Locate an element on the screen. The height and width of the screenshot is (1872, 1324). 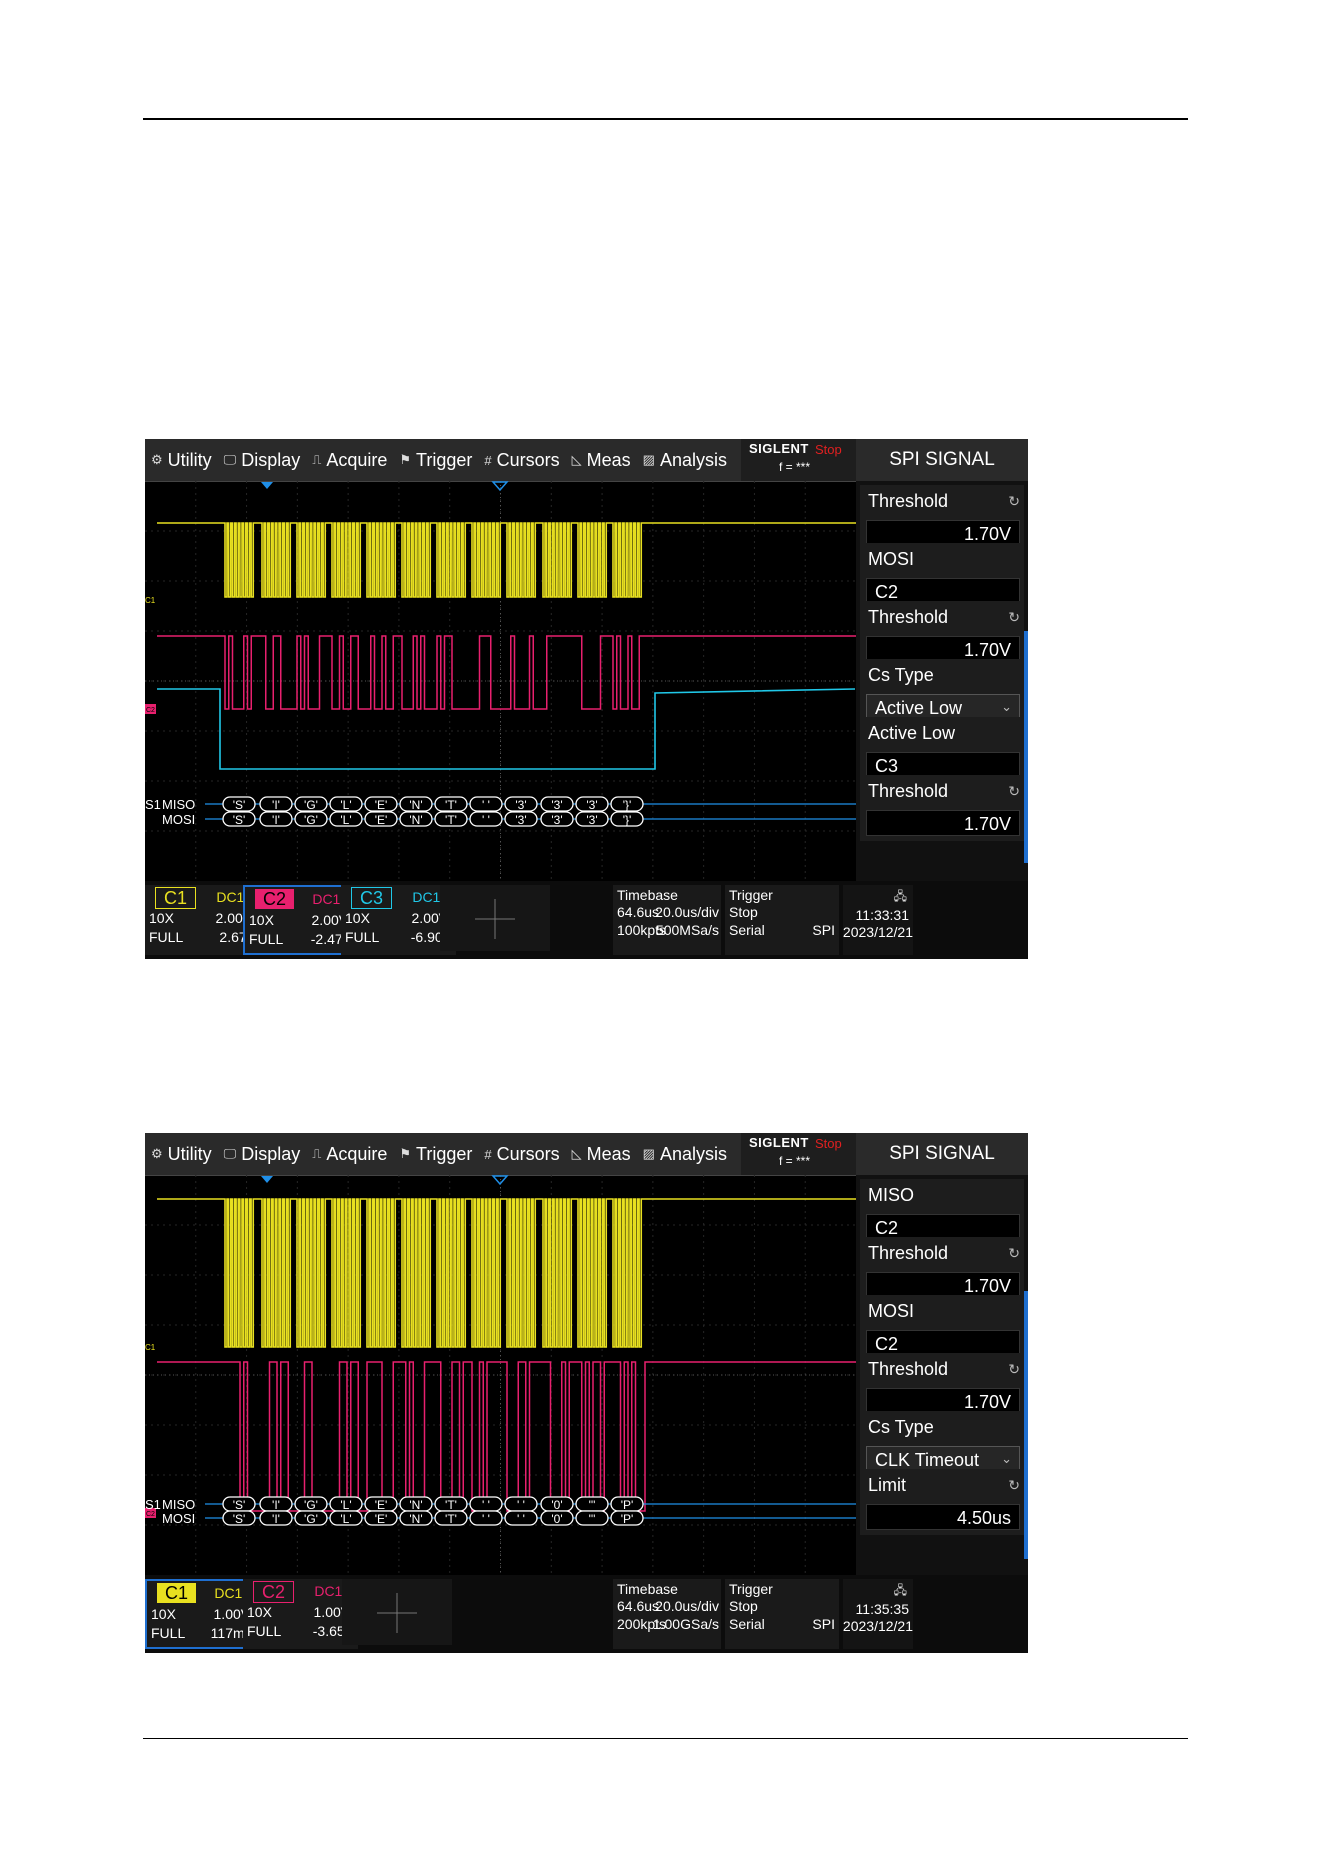
panel-item-value: 1.70V is located at coordinates (943, 823).